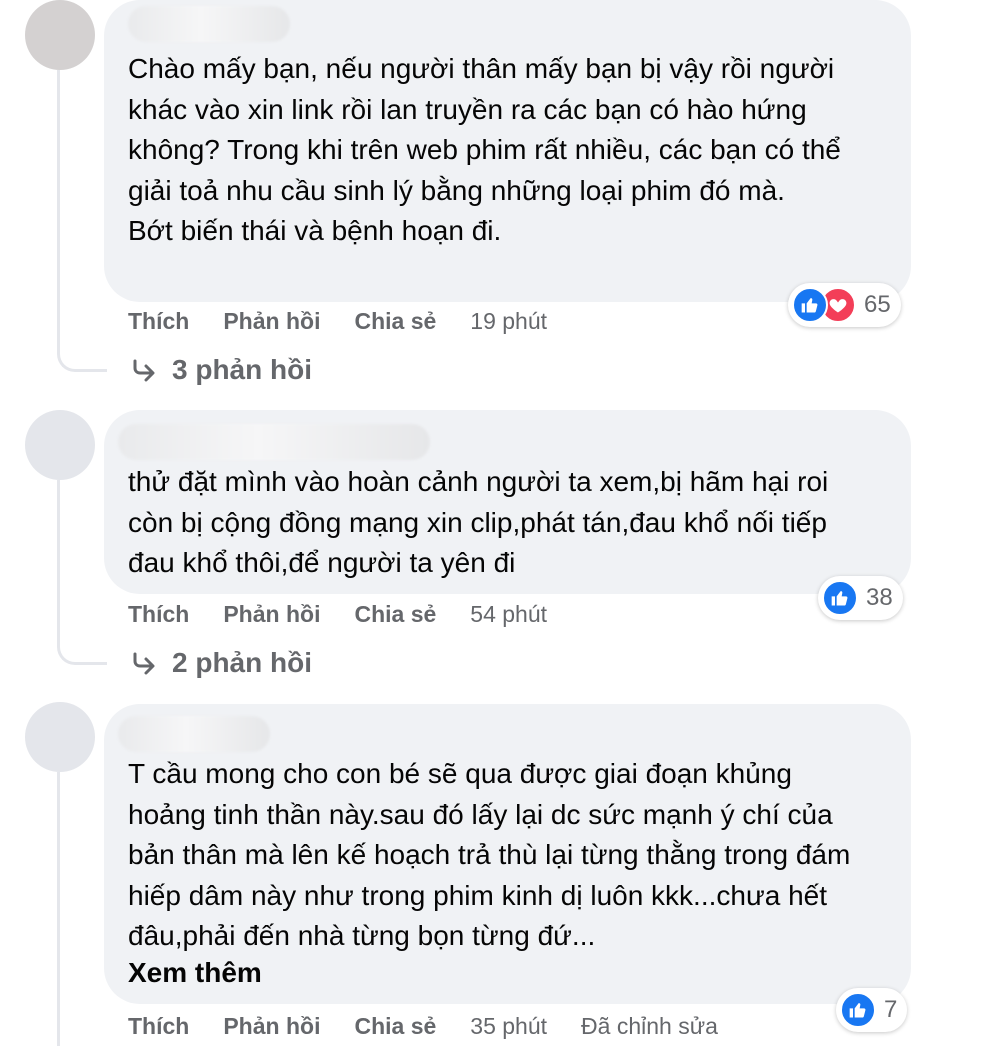  Describe the element at coordinates (649, 1026) in the screenshot. I see `edited-label: Đã chỉnh sửa` at that location.